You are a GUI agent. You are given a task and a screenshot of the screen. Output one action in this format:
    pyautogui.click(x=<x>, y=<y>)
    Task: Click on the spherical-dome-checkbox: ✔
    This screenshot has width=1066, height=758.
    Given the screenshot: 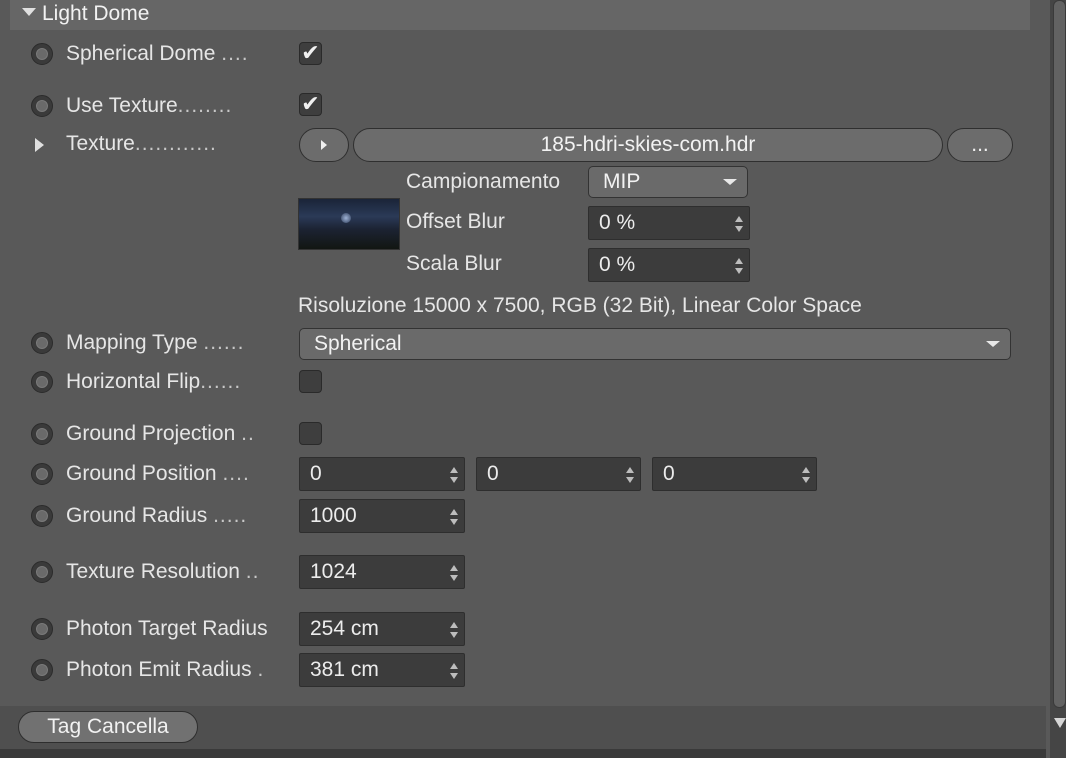 What is the action you would take?
    pyautogui.click(x=310, y=53)
    